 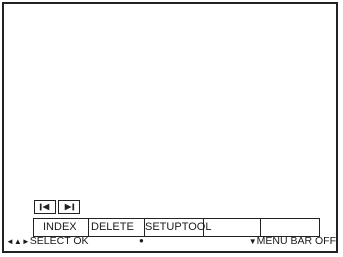 I want to click on select-label: SELECT, so click(x=50, y=241).